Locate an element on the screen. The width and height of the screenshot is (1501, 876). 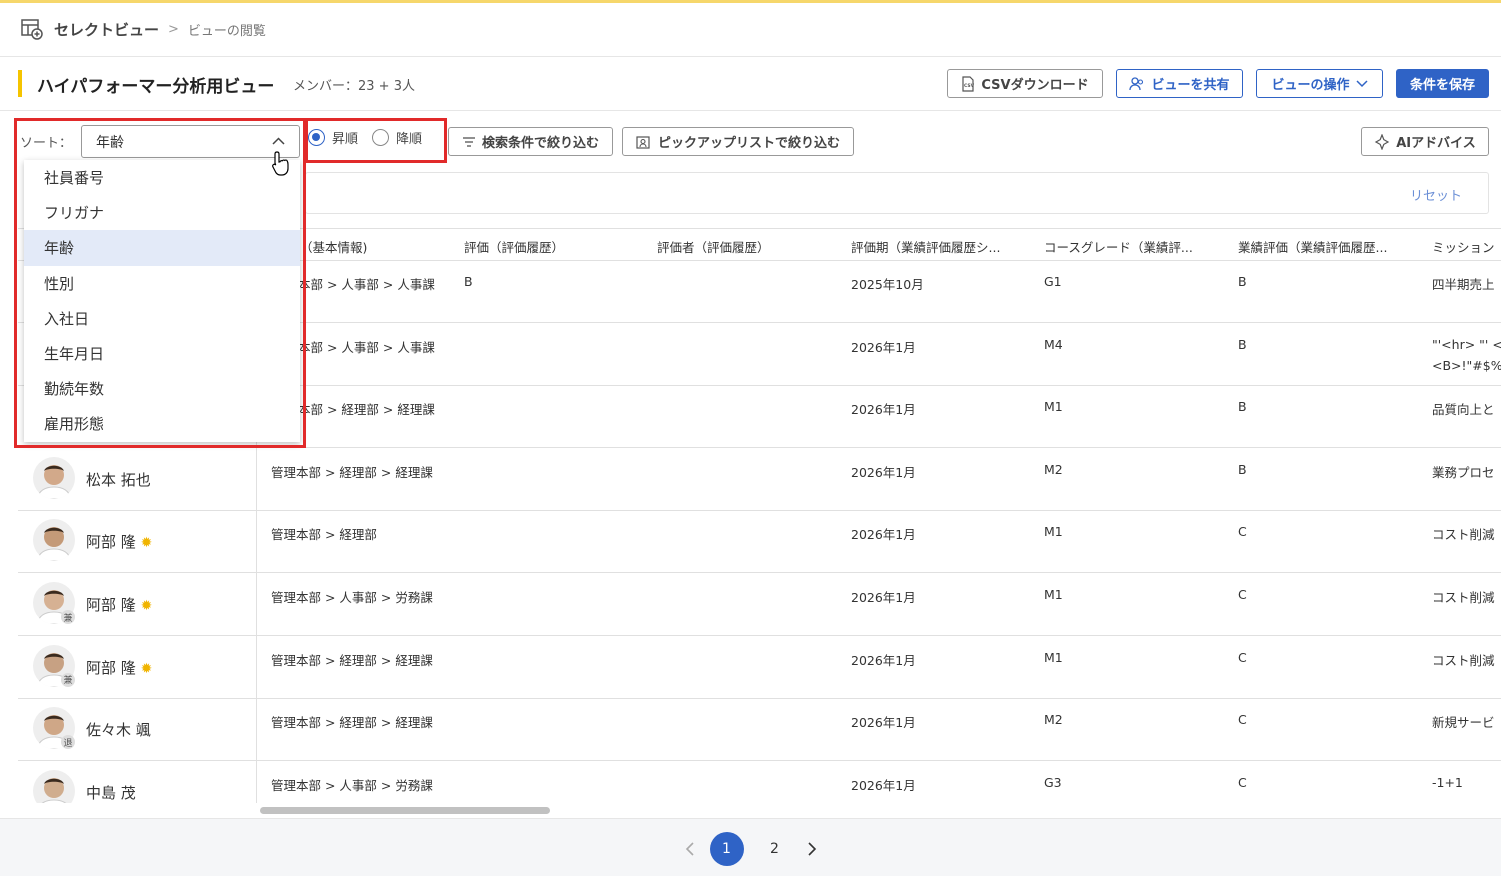
column-header-mission: ミッション is located at coordinates (1466, 246).